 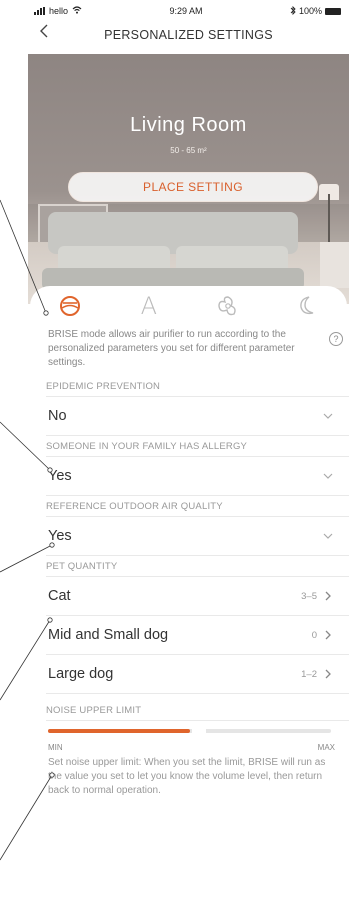 I want to click on noise-max-label: MAX, so click(x=326, y=747).